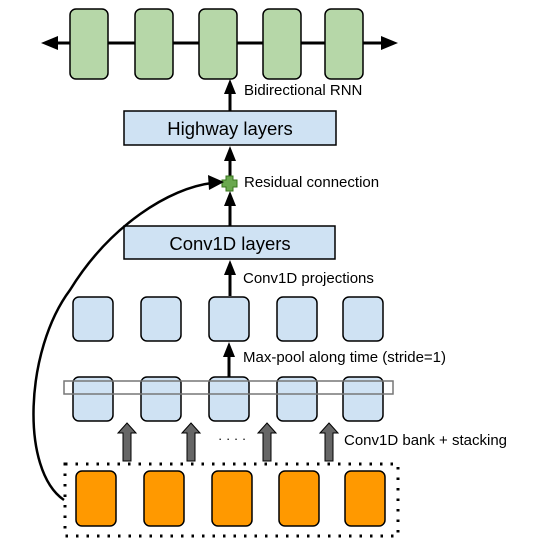  What do you see at coordinates (344, 357) in the screenshot?
I see `label-maxpool: Max-pool along time (stride=1)` at bounding box center [344, 357].